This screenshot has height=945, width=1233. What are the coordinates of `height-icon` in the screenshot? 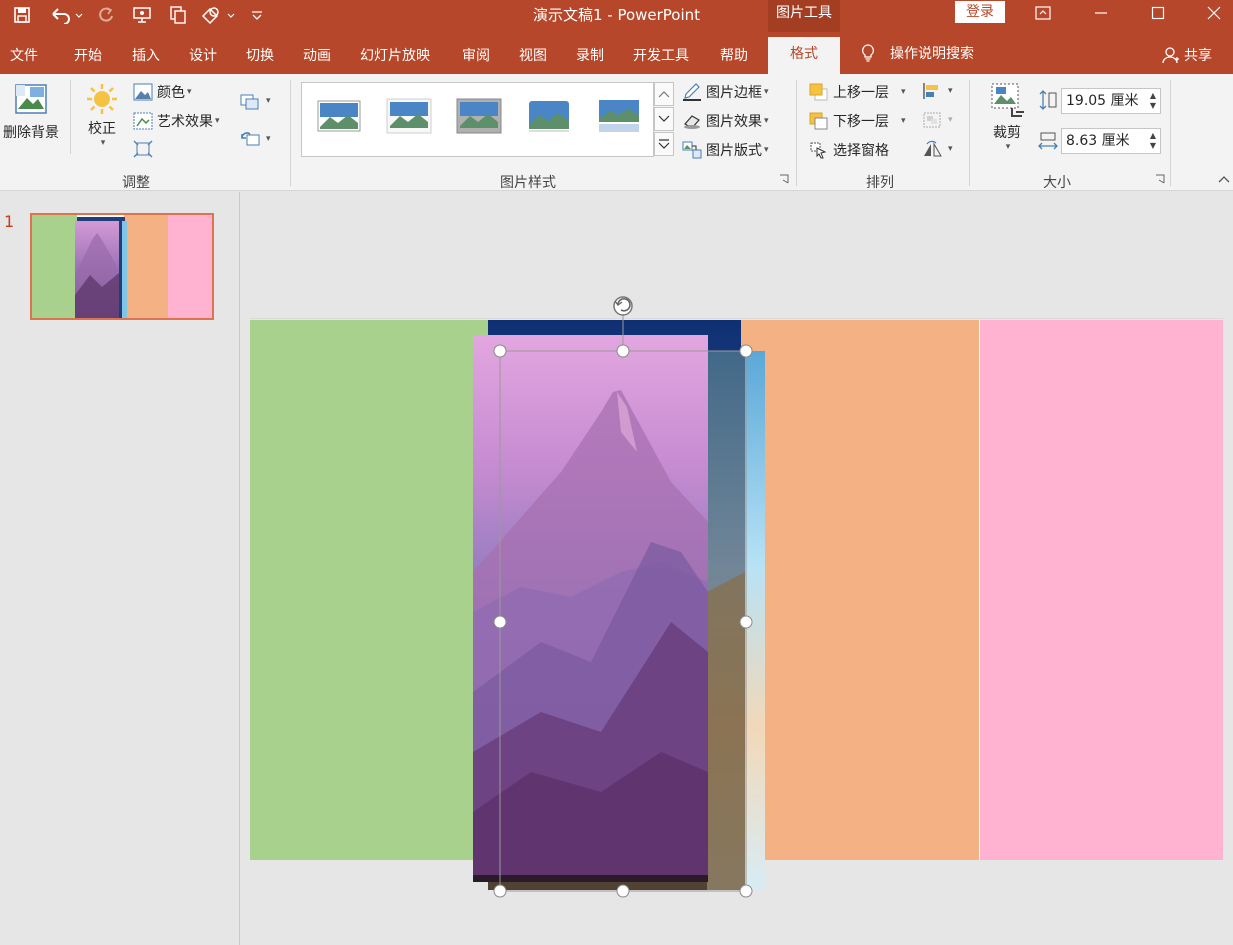 It's located at (1048, 100).